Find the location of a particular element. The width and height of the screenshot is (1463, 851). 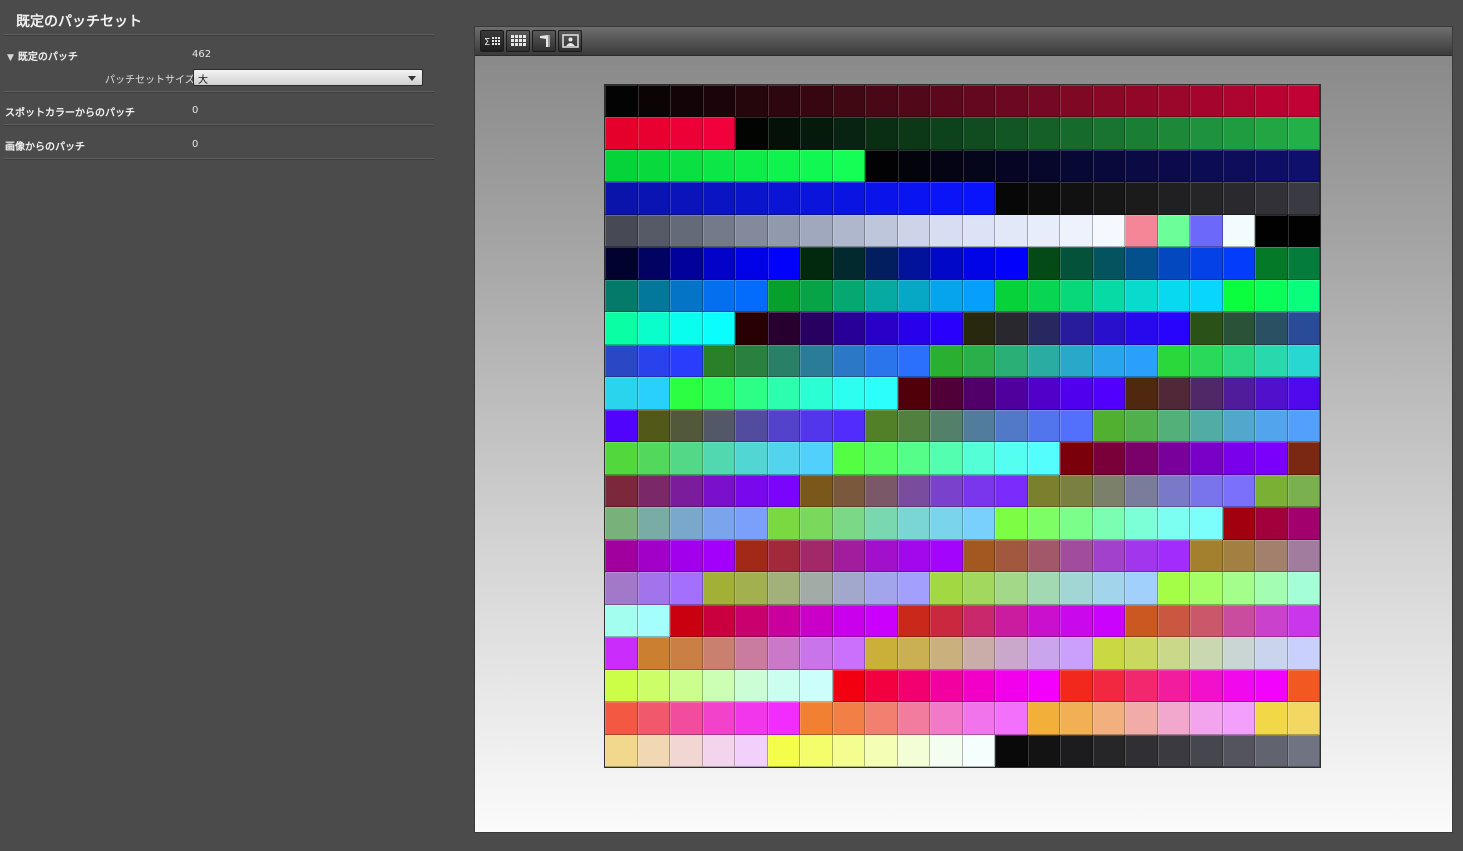

image-view-button is located at coordinates (570, 41).